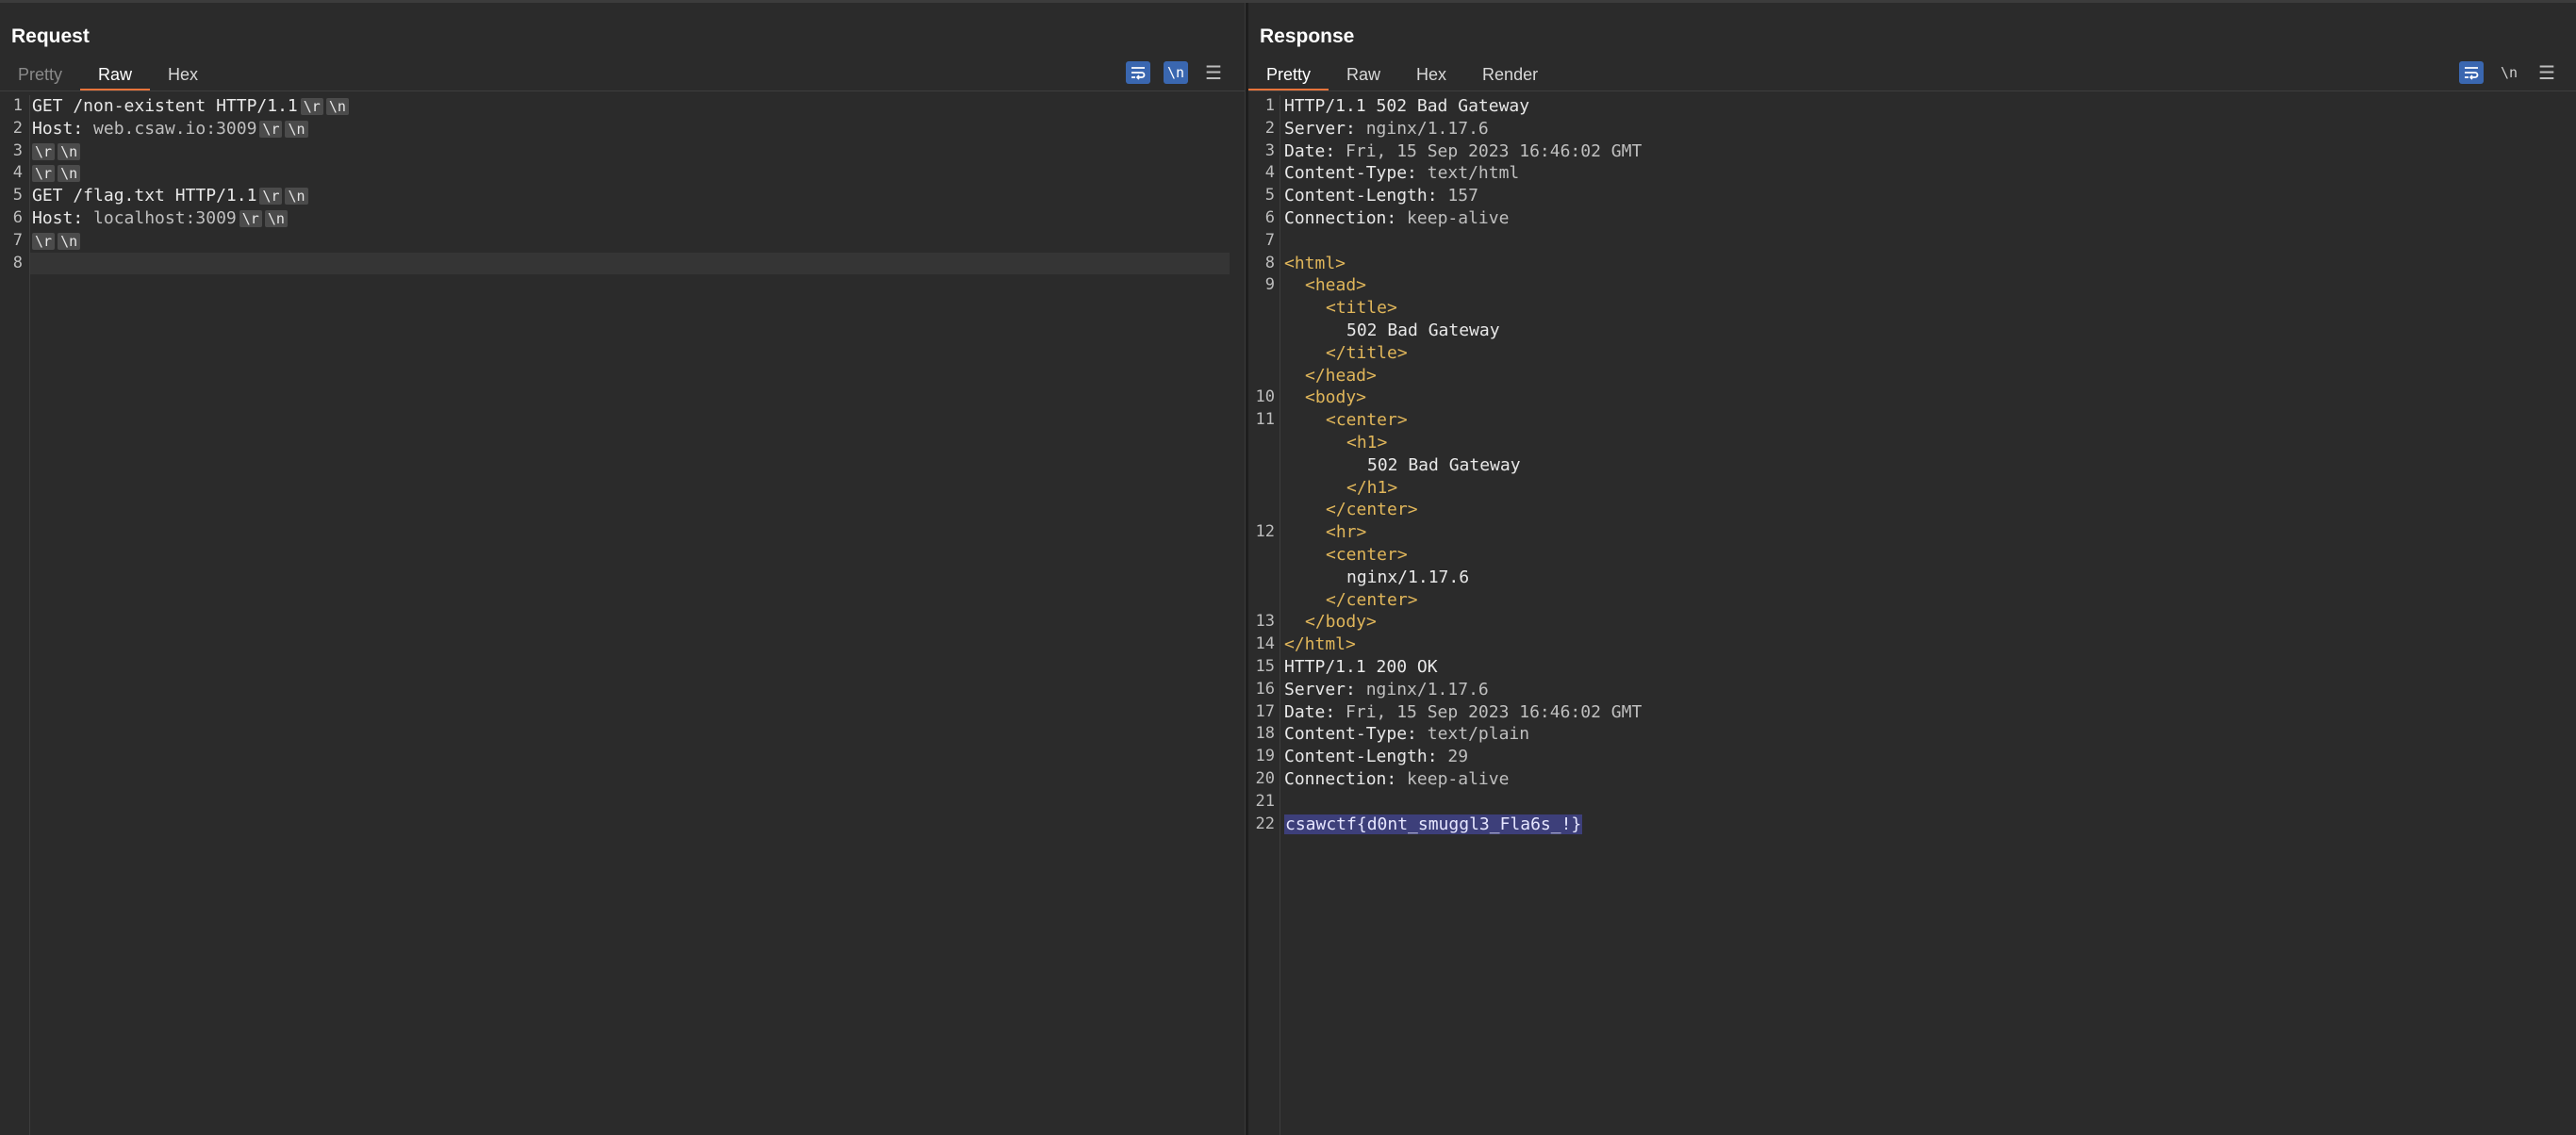  I want to click on header-name: Content-Type:, so click(1350, 734).